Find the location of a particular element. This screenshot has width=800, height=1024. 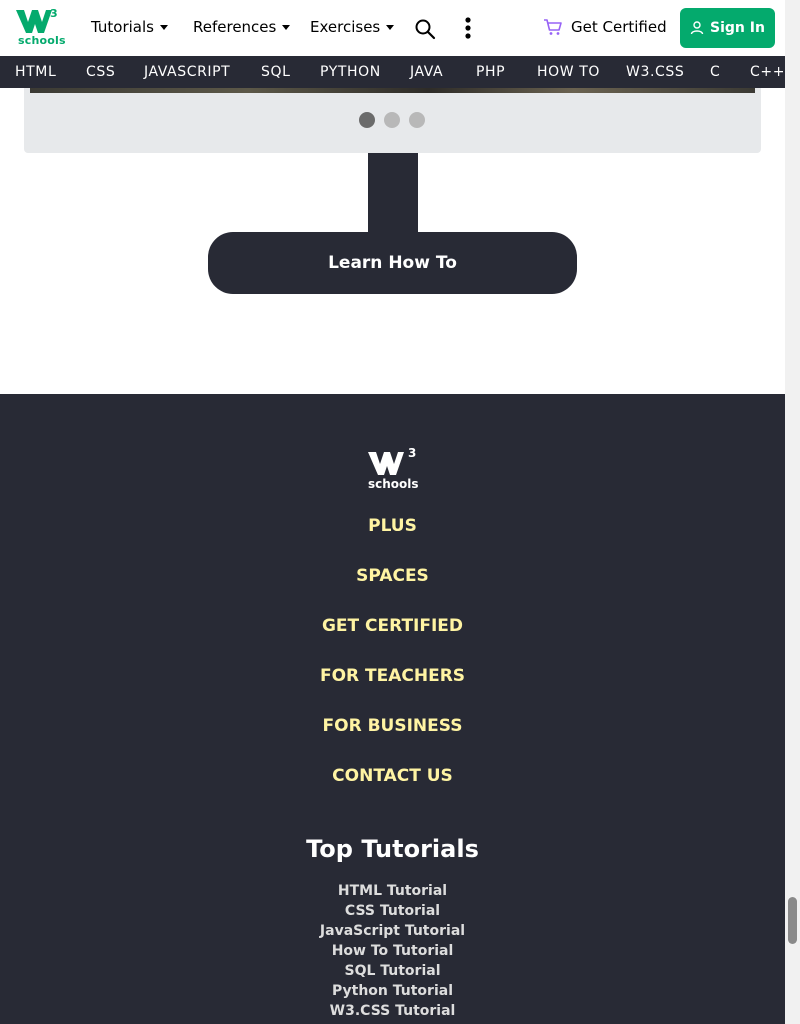

subject-html: HTML is located at coordinates (35, 72).